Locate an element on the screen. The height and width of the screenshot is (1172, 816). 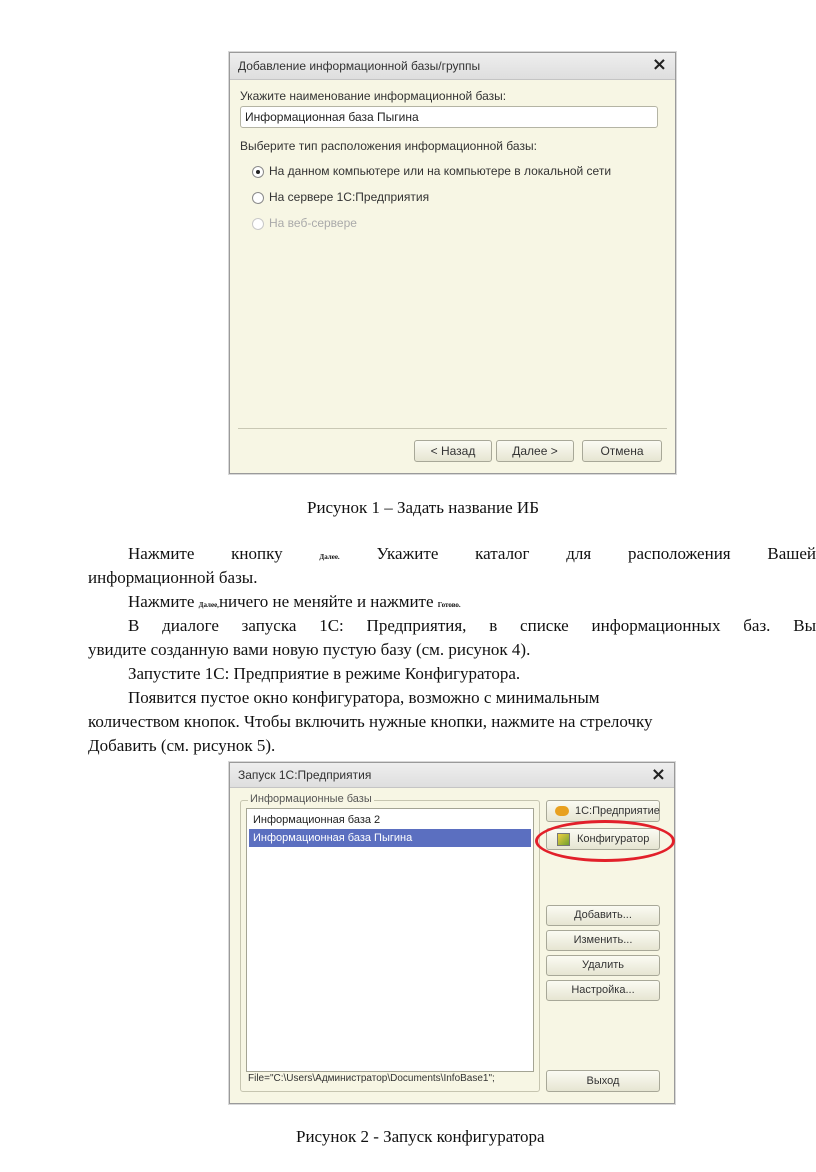
figure2-caption: Рисунок 2 - Запуск конфигуратора is located at coordinates (420, 1136).